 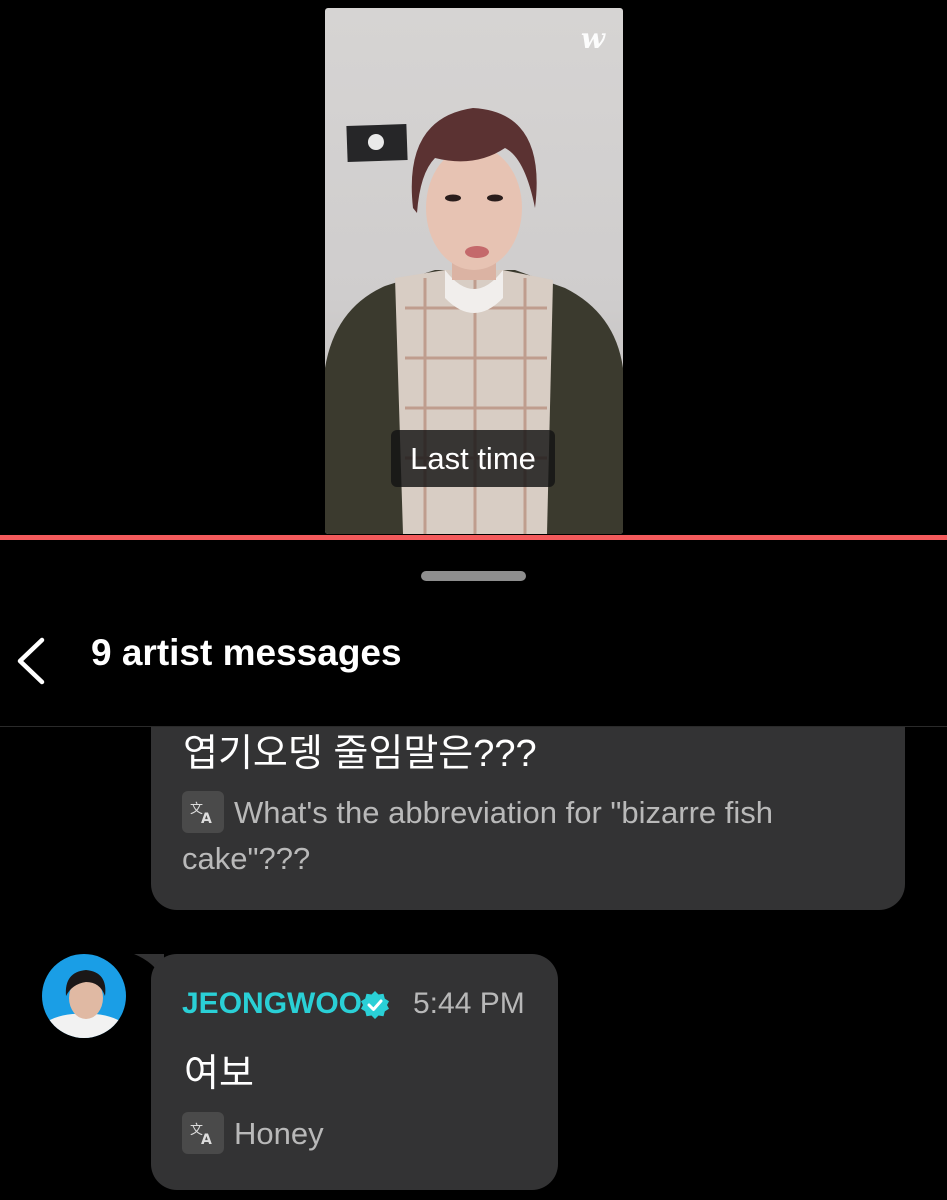 I want to click on messages-header: 9 artist messages, so click(x=473, y=663).